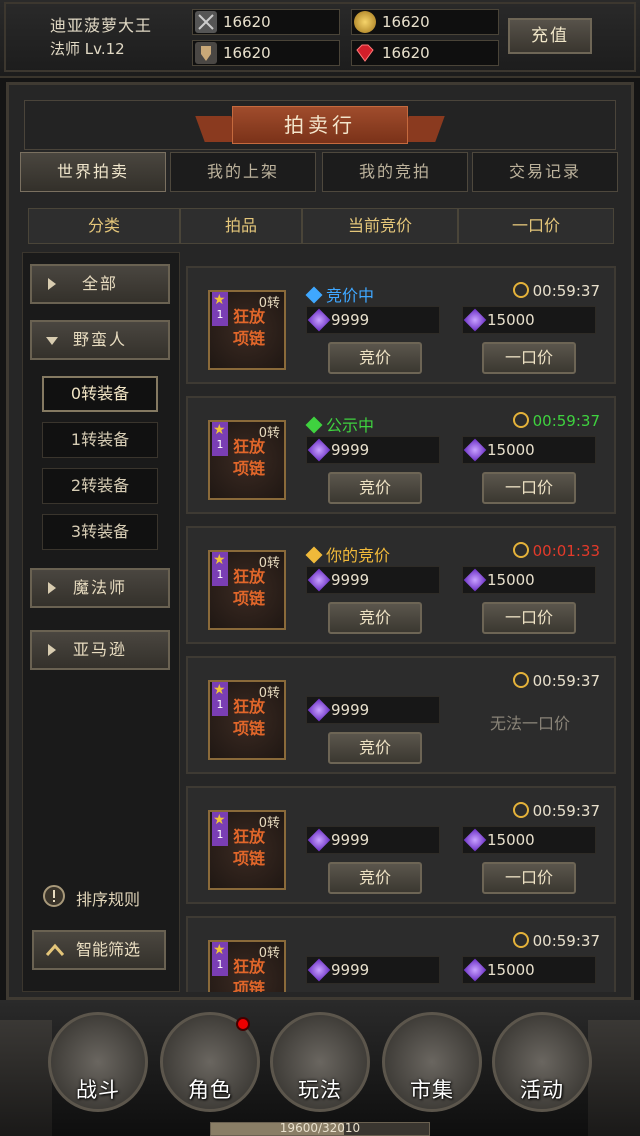 This screenshot has width=640, height=1136. Describe the element at coordinates (100, 340) in the screenshot. I see `category-barbarian: 野蛮人` at that location.